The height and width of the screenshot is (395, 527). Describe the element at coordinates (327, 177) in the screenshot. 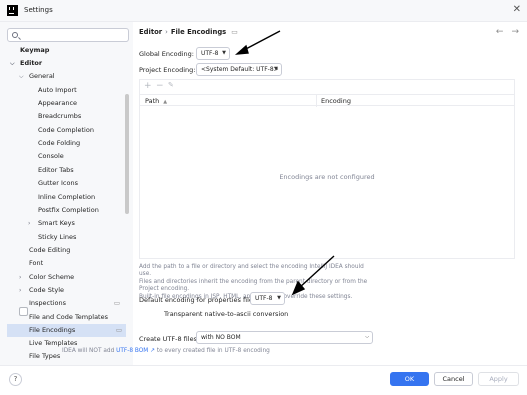

I see `table-empty-text: Encodings are not configured` at that location.